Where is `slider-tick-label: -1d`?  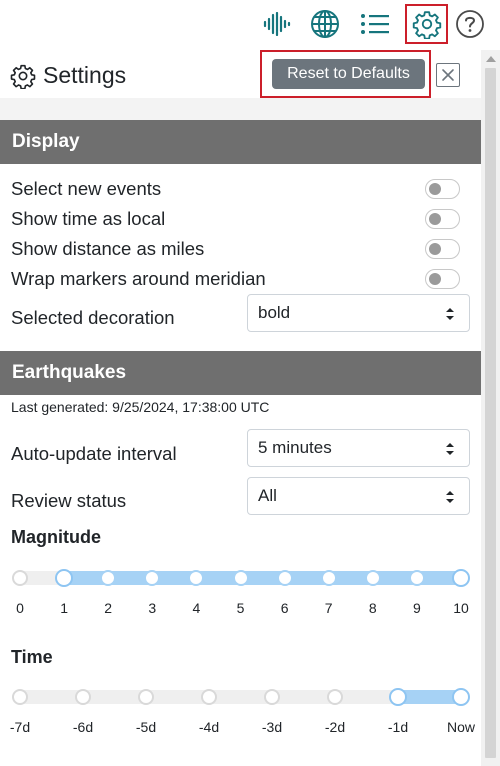 slider-tick-label: -1d is located at coordinates (398, 727).